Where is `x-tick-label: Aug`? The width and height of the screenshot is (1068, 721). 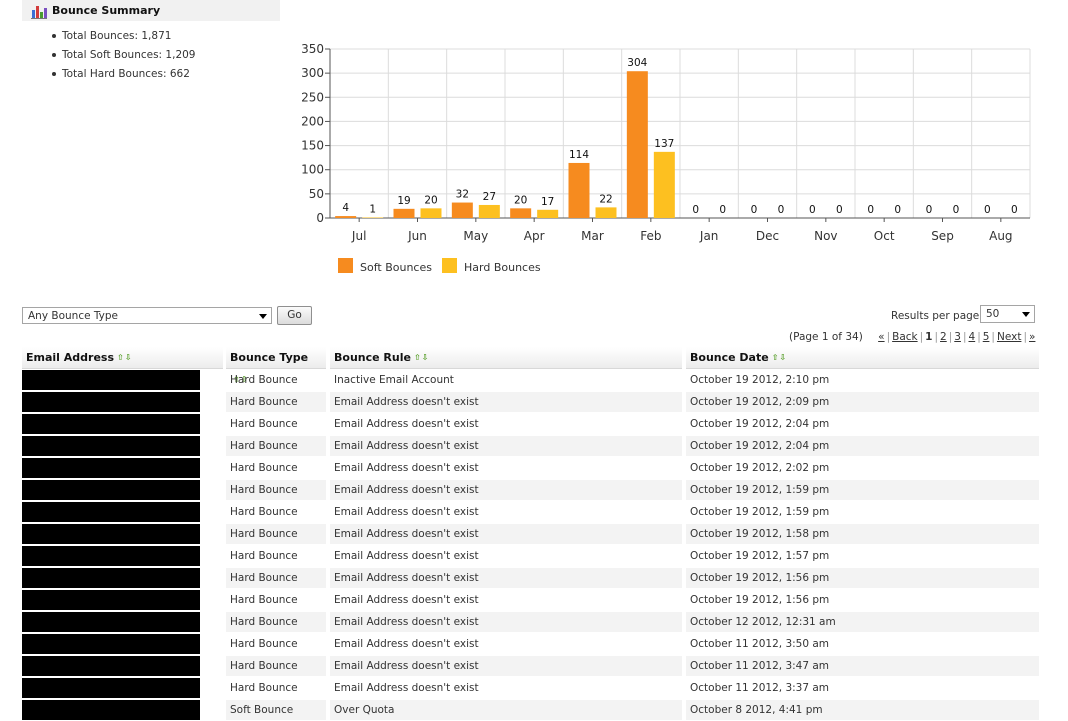
x-tick-label: Aug is located at coordinates (1000, 236).